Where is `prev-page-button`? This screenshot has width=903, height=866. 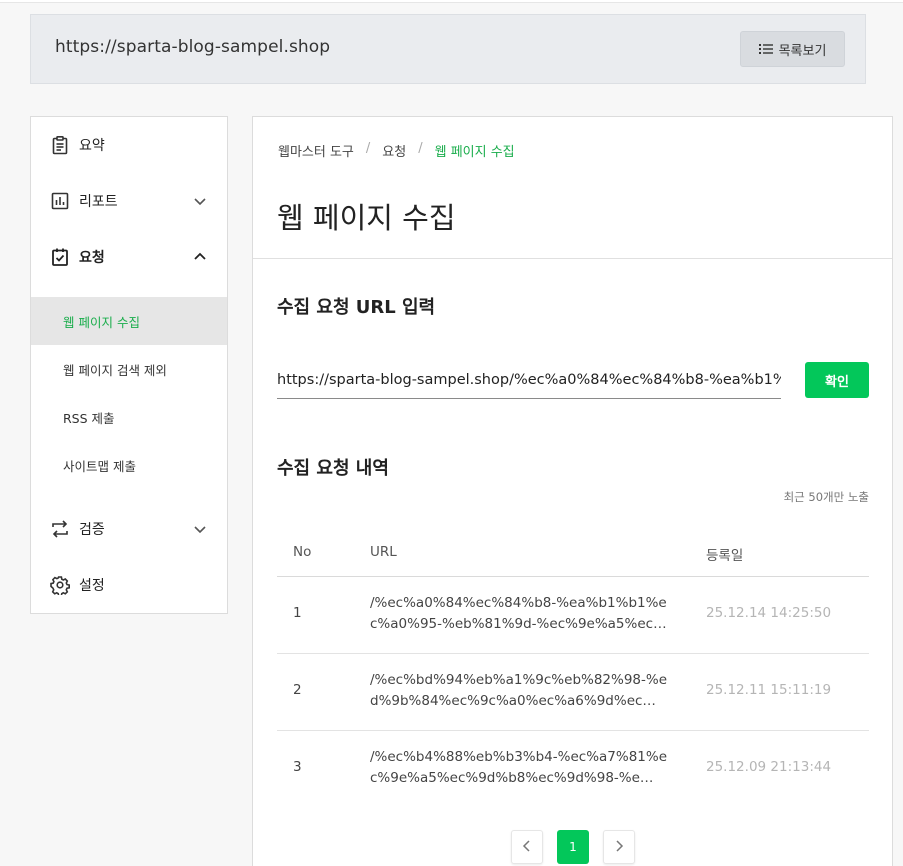
prev-page-button is located at coordinates (527, 847).